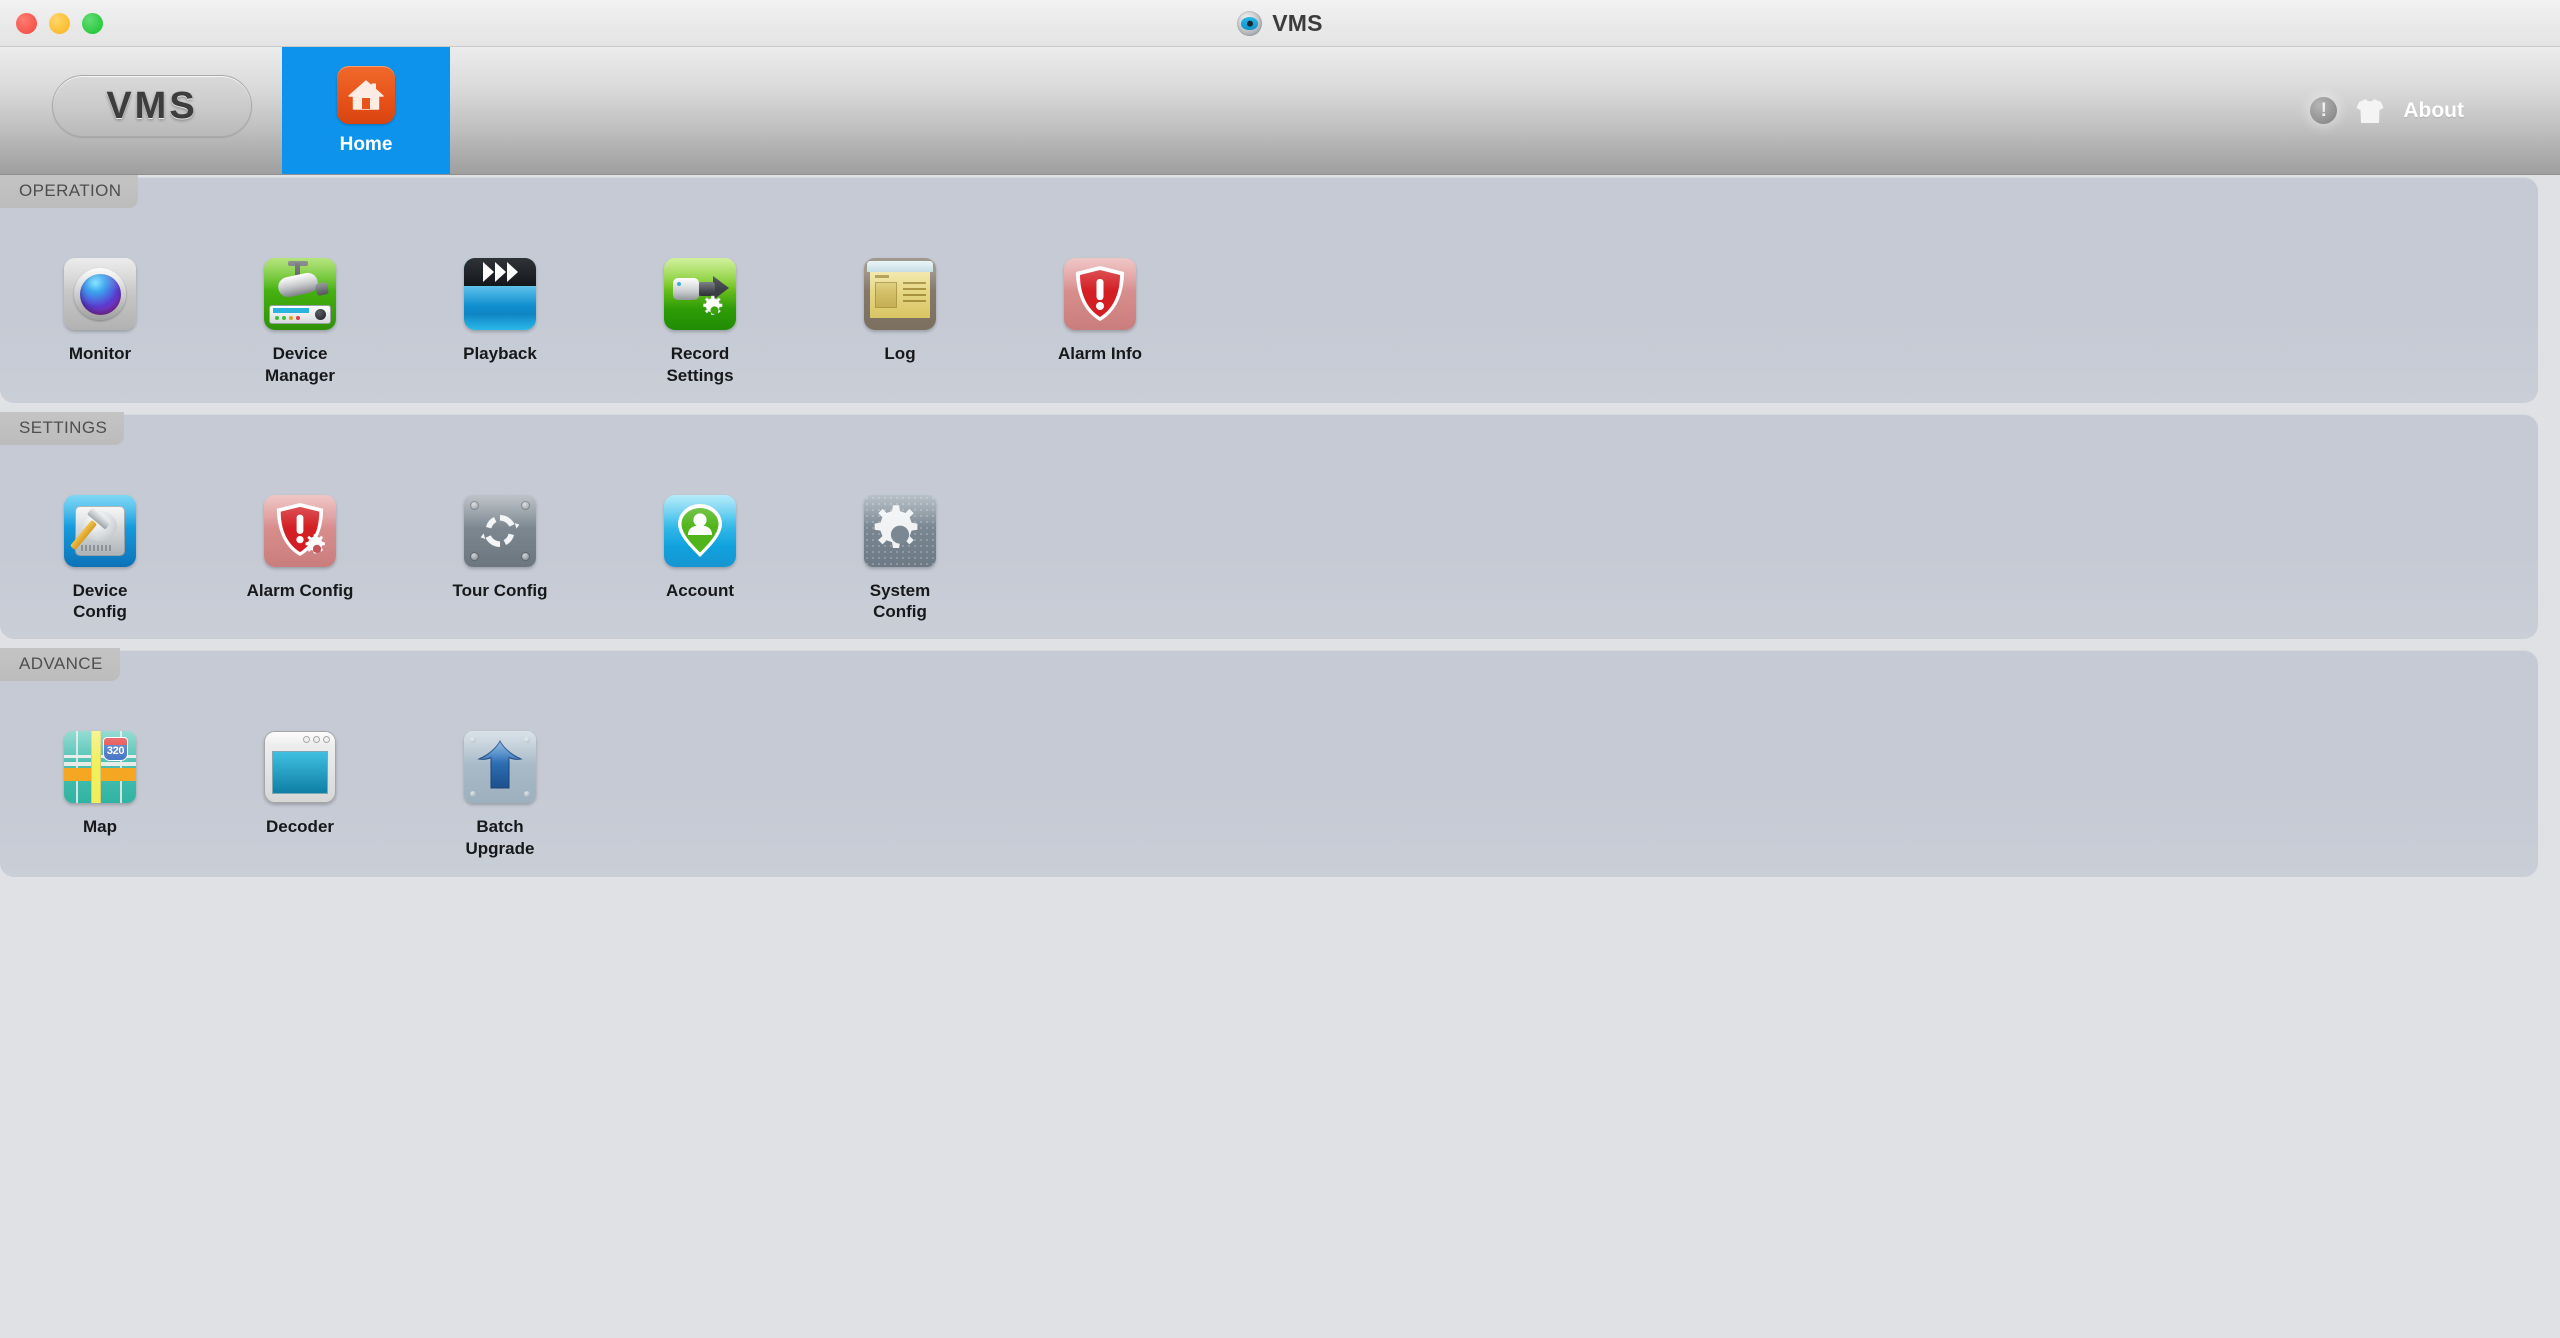  What do you see at coordinates (100, 353) in the screenshot?
I see `app-monitor-label: Monitor` at bounding box center [100, 353].